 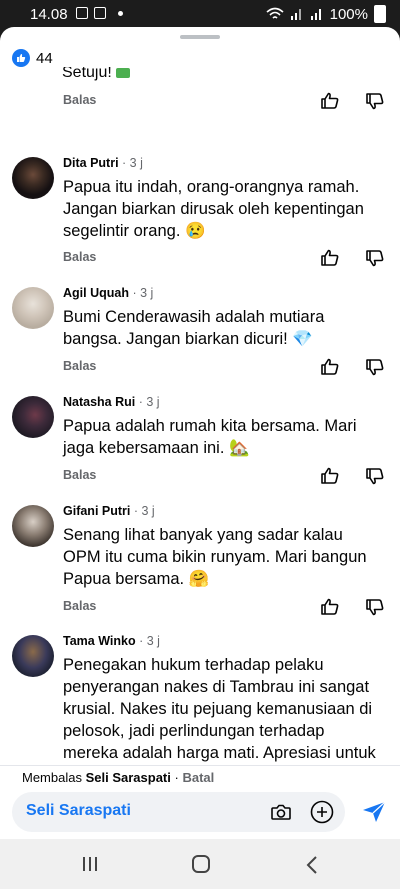 What do you see at coordinates (380, 14) in the screenshot?
I see `battery-icon` at bounding box center [380, 14].